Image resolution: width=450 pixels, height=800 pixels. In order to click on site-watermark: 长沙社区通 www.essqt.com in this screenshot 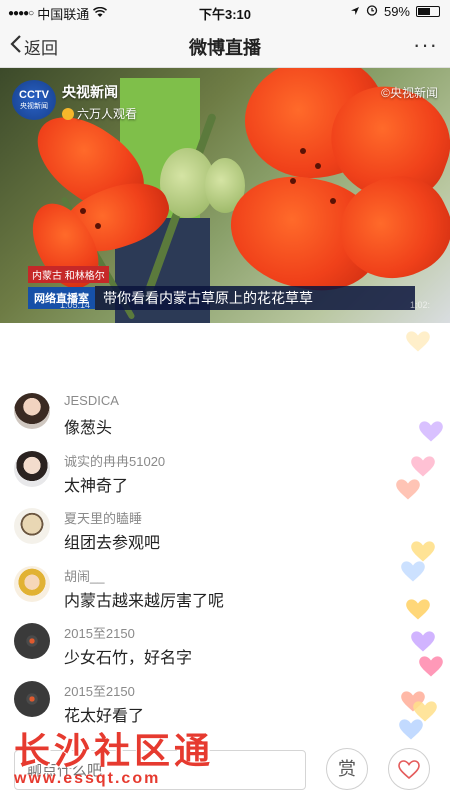, I will do `click(114, 755)`.